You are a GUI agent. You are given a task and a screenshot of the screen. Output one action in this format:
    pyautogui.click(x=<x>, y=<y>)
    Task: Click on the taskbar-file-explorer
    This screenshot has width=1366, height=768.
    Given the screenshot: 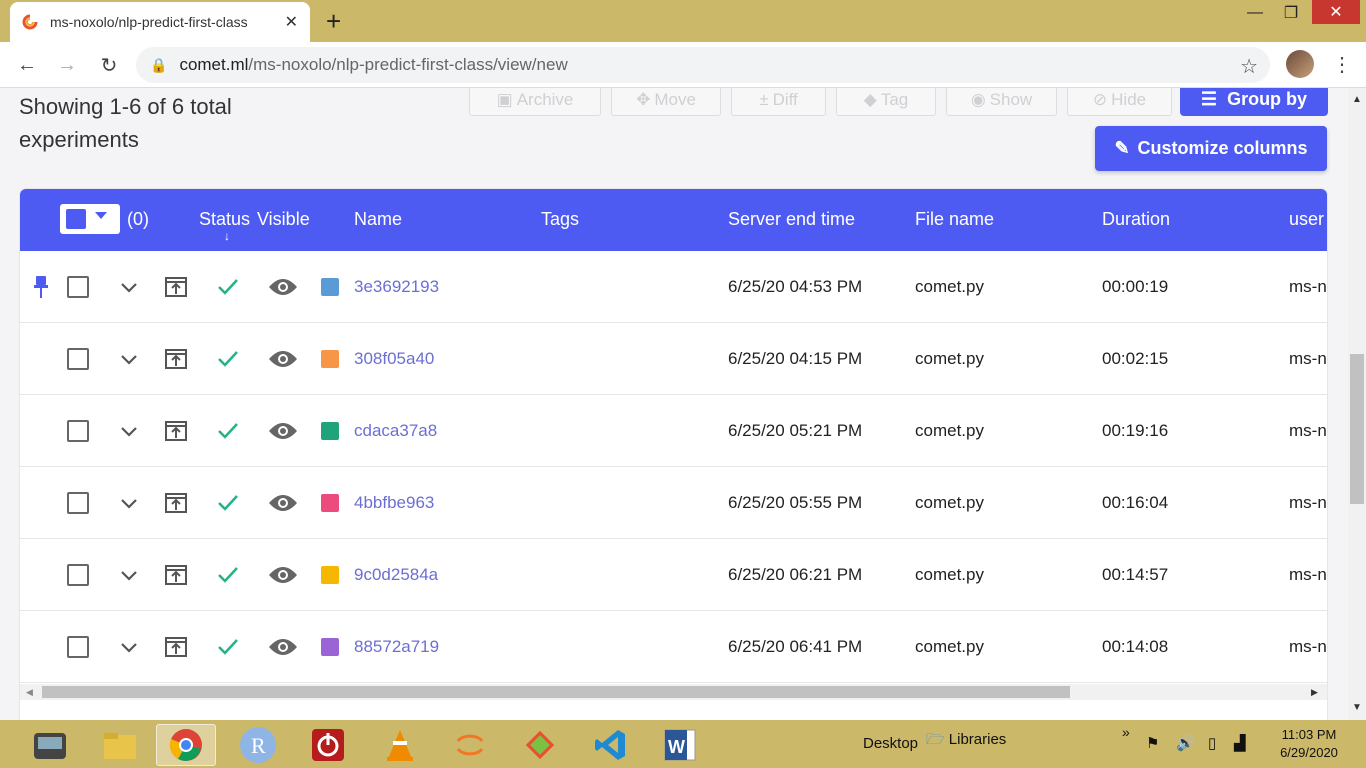 What is the action you would take?
    pyautogui.click(x=120, y=745)
    